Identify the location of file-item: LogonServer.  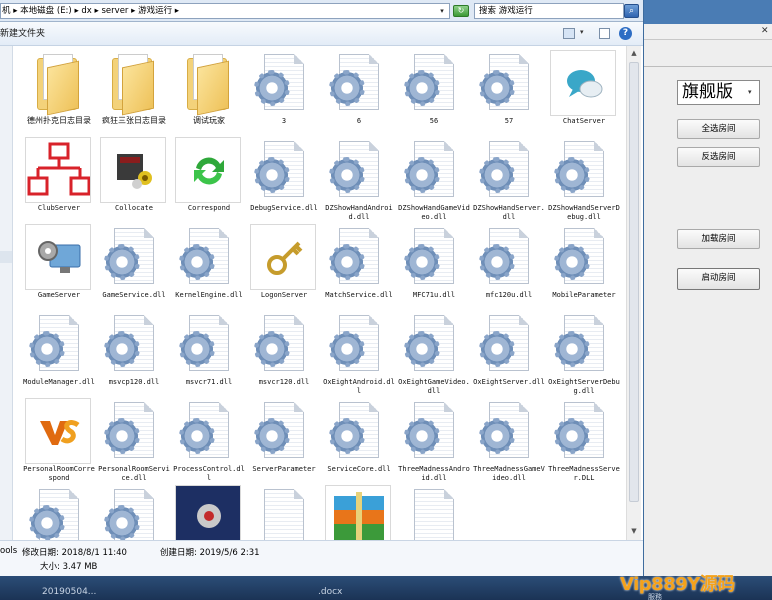
(284, 265).